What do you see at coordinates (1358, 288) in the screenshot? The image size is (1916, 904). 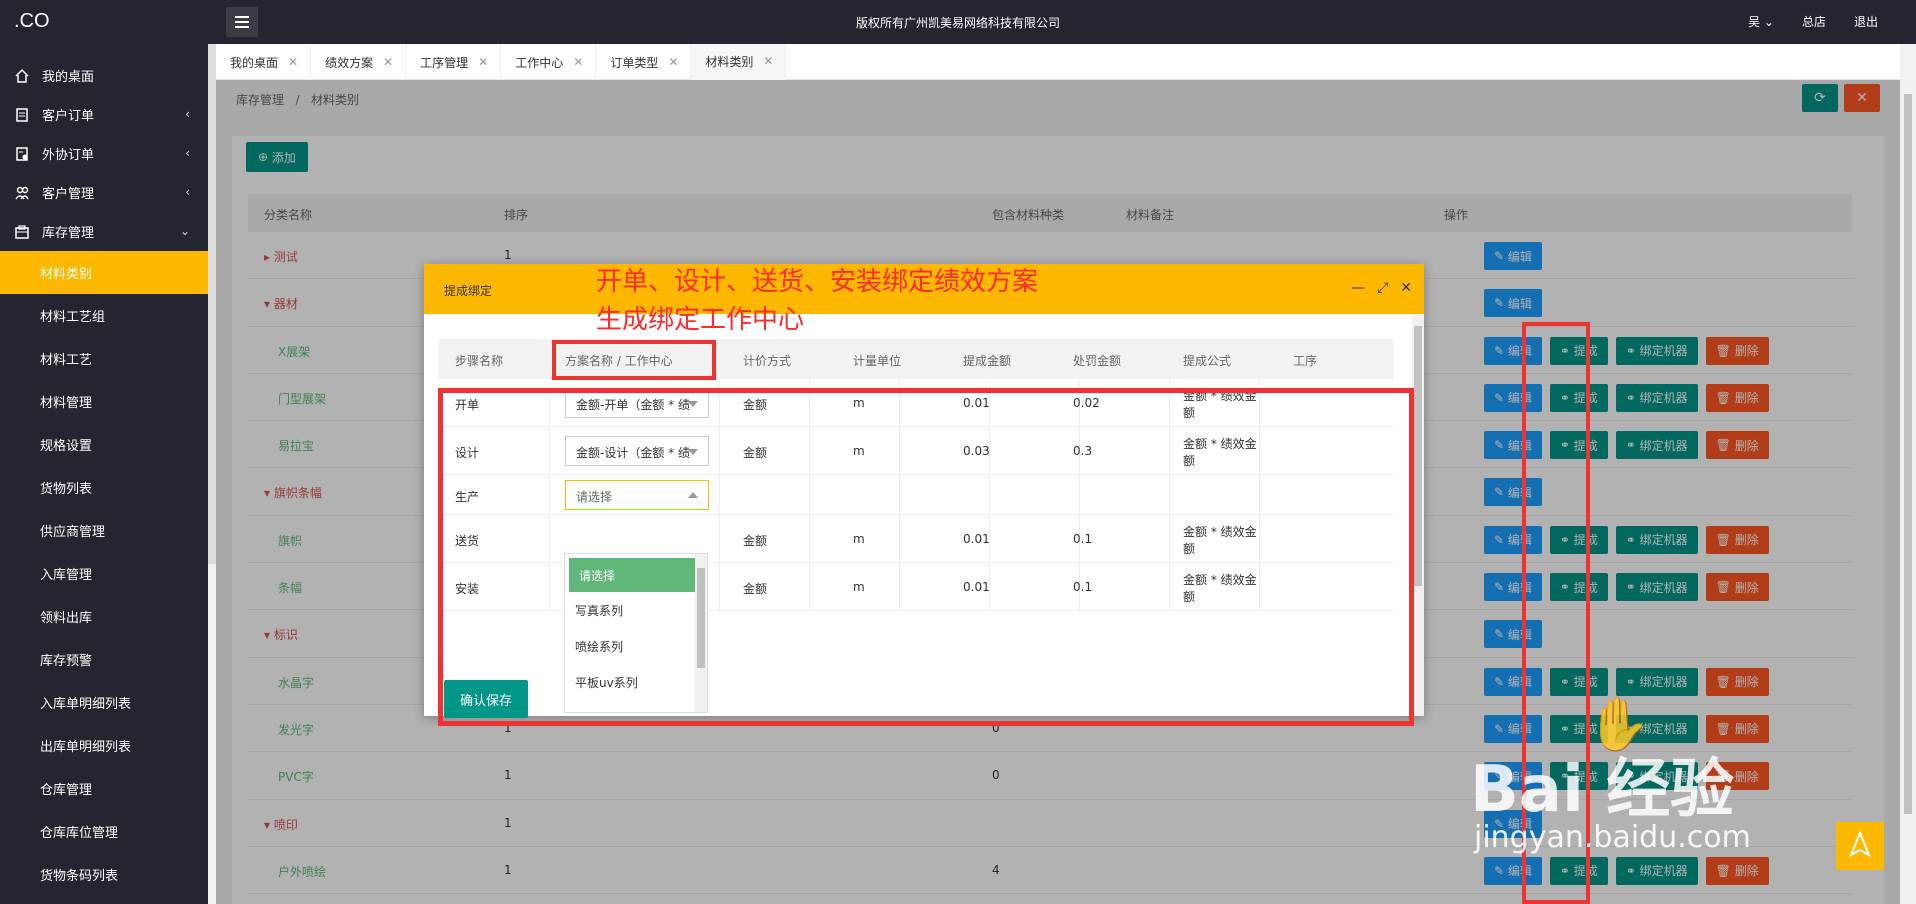 I see `minimize-icon: —` at bounding box center [1358, 288].